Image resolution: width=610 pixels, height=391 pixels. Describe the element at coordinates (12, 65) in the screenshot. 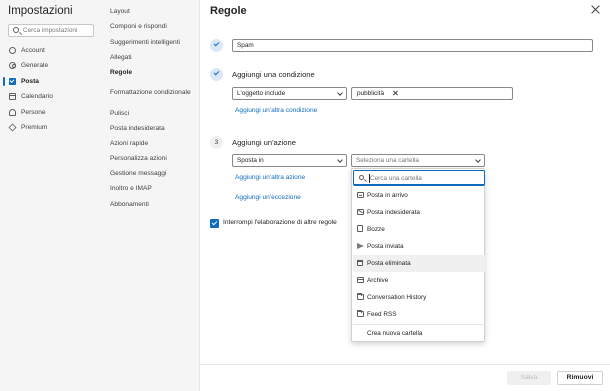

I see `gear-icon` at that location.